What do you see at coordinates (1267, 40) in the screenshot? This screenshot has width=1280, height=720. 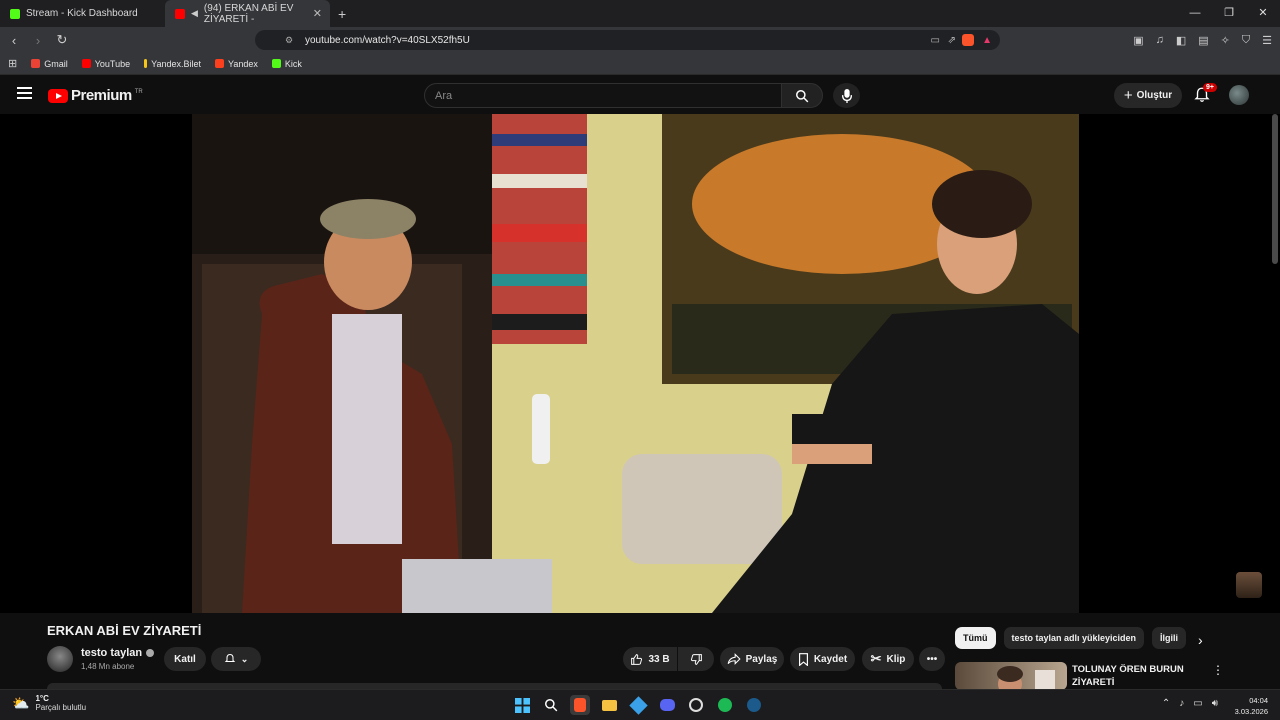 I see `menu-icon: ☰` at bounding box center [1267, 40].